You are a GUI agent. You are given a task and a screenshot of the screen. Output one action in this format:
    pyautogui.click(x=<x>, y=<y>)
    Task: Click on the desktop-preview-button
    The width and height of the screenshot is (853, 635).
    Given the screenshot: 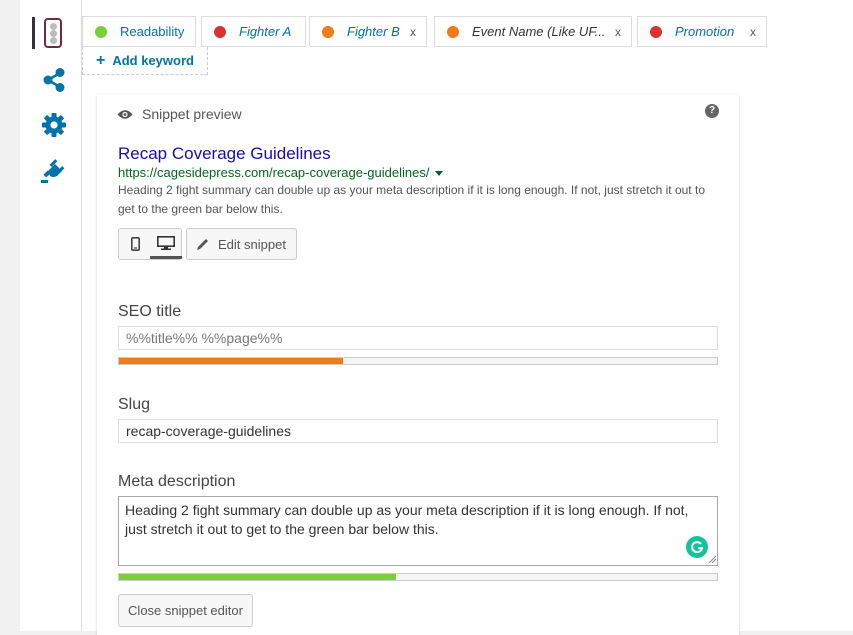 What is the action you would take?
    pyautogui.click(x=166, y=244)
    